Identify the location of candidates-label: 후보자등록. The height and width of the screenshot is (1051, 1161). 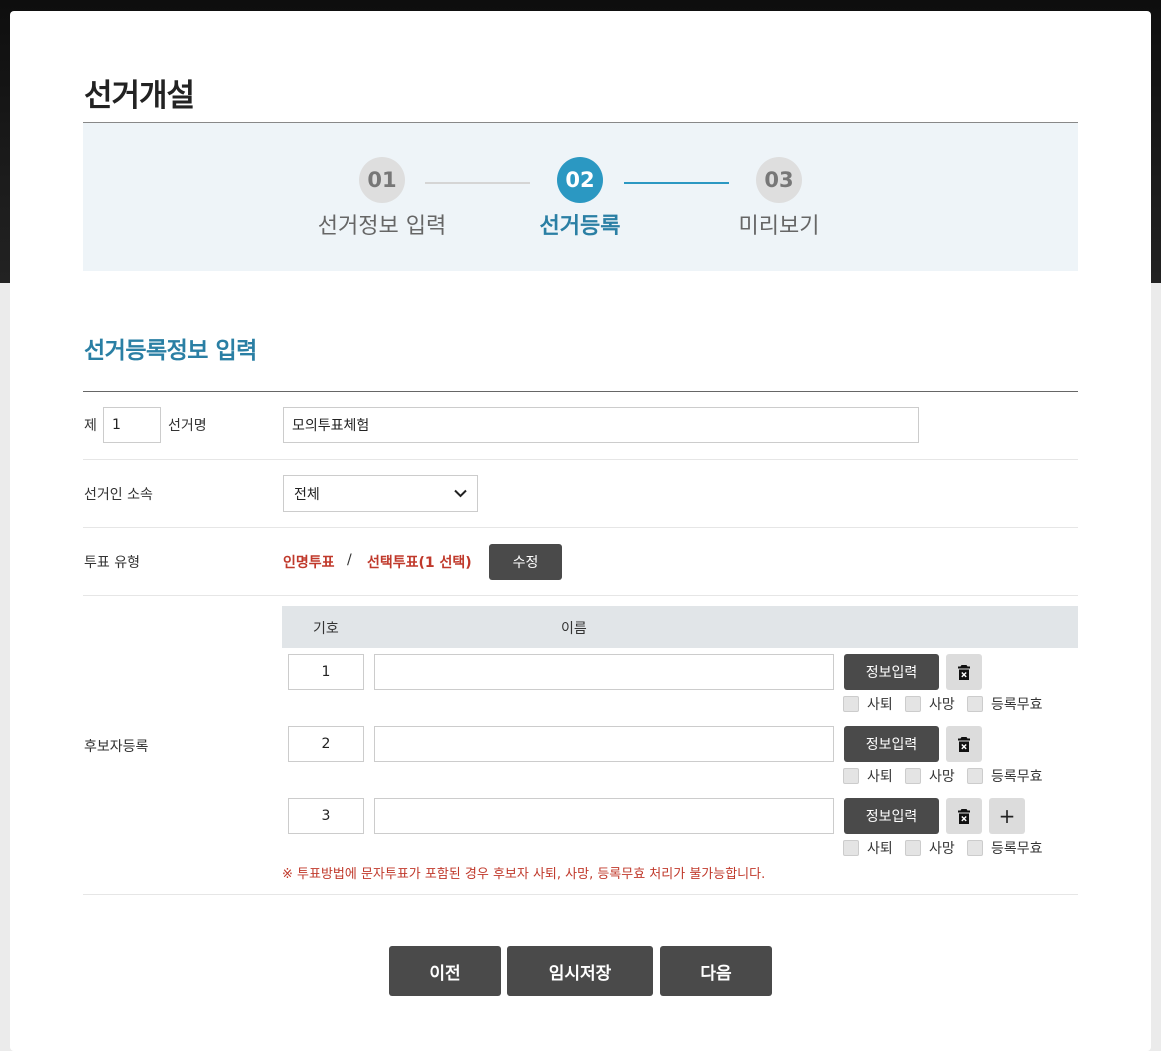
(116, 747).